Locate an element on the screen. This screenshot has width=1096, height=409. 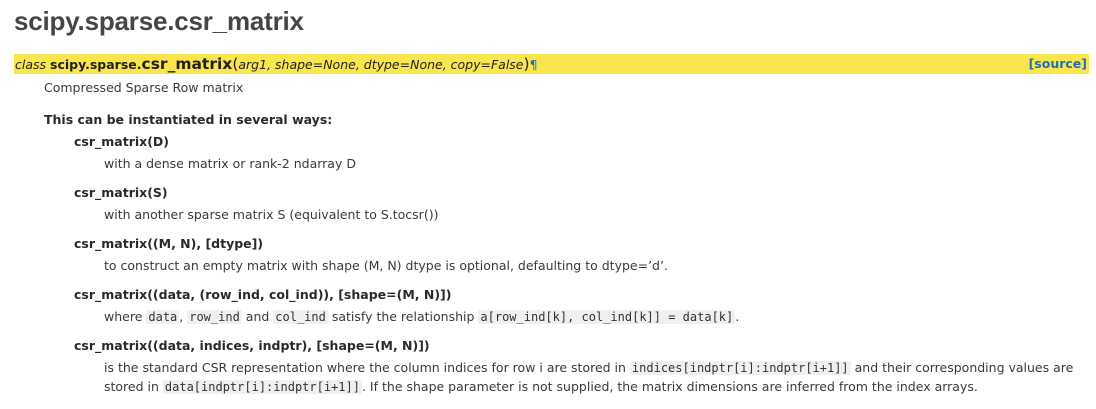
permalink-icon: ¶ is located at coordinates (534, 64).